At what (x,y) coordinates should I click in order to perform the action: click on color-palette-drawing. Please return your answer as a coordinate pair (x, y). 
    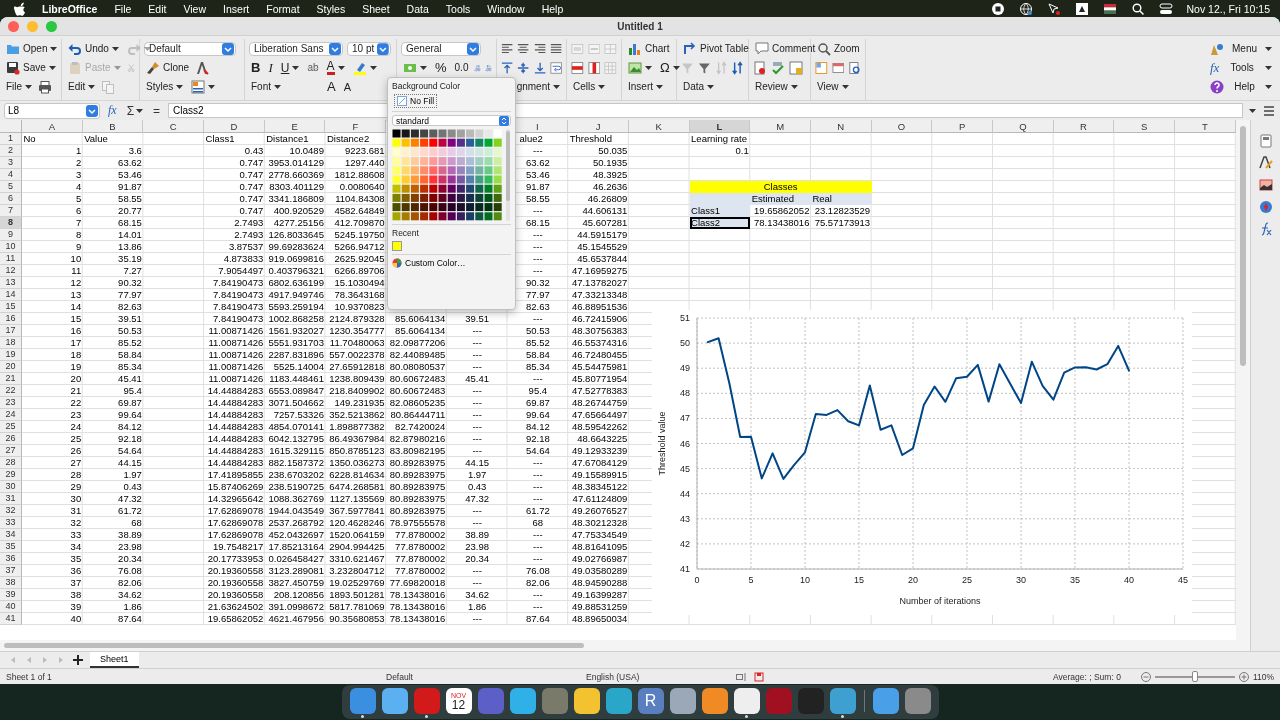
    Looking at the image, I should click on (447, 175).